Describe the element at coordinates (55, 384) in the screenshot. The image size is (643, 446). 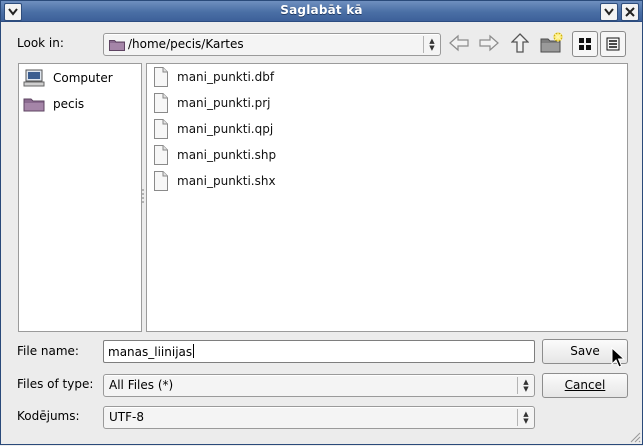
I see `file-type-label: Files of type:` at that location.